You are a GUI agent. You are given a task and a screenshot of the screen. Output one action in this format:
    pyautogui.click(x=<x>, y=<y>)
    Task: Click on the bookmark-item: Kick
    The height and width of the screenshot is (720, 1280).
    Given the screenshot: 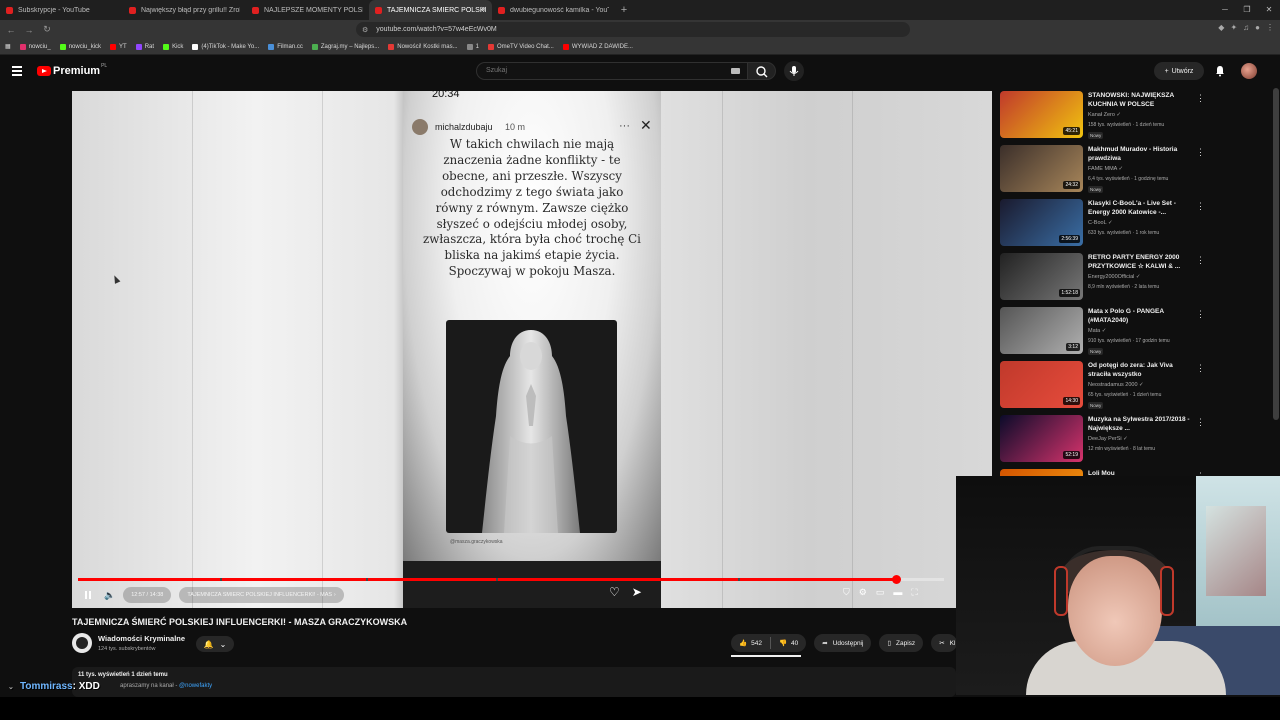 What is the action you would take?
    pyautogui.click(x=173, y=46)
    